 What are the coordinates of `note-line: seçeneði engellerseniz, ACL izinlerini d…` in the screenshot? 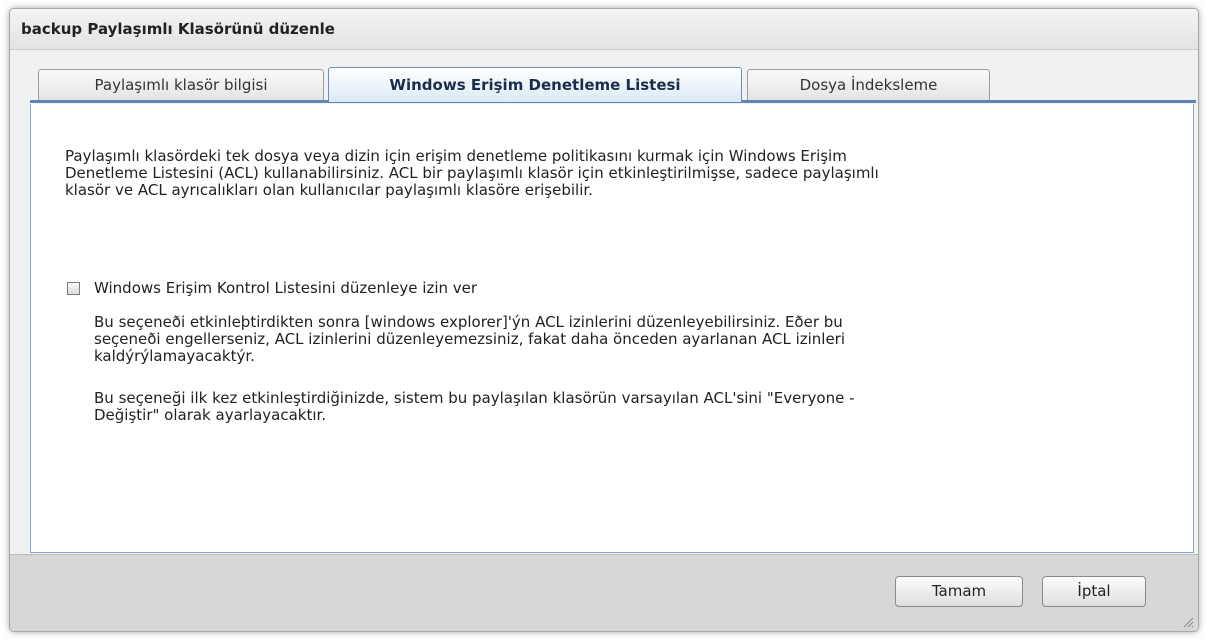 It's located at (470, 339).